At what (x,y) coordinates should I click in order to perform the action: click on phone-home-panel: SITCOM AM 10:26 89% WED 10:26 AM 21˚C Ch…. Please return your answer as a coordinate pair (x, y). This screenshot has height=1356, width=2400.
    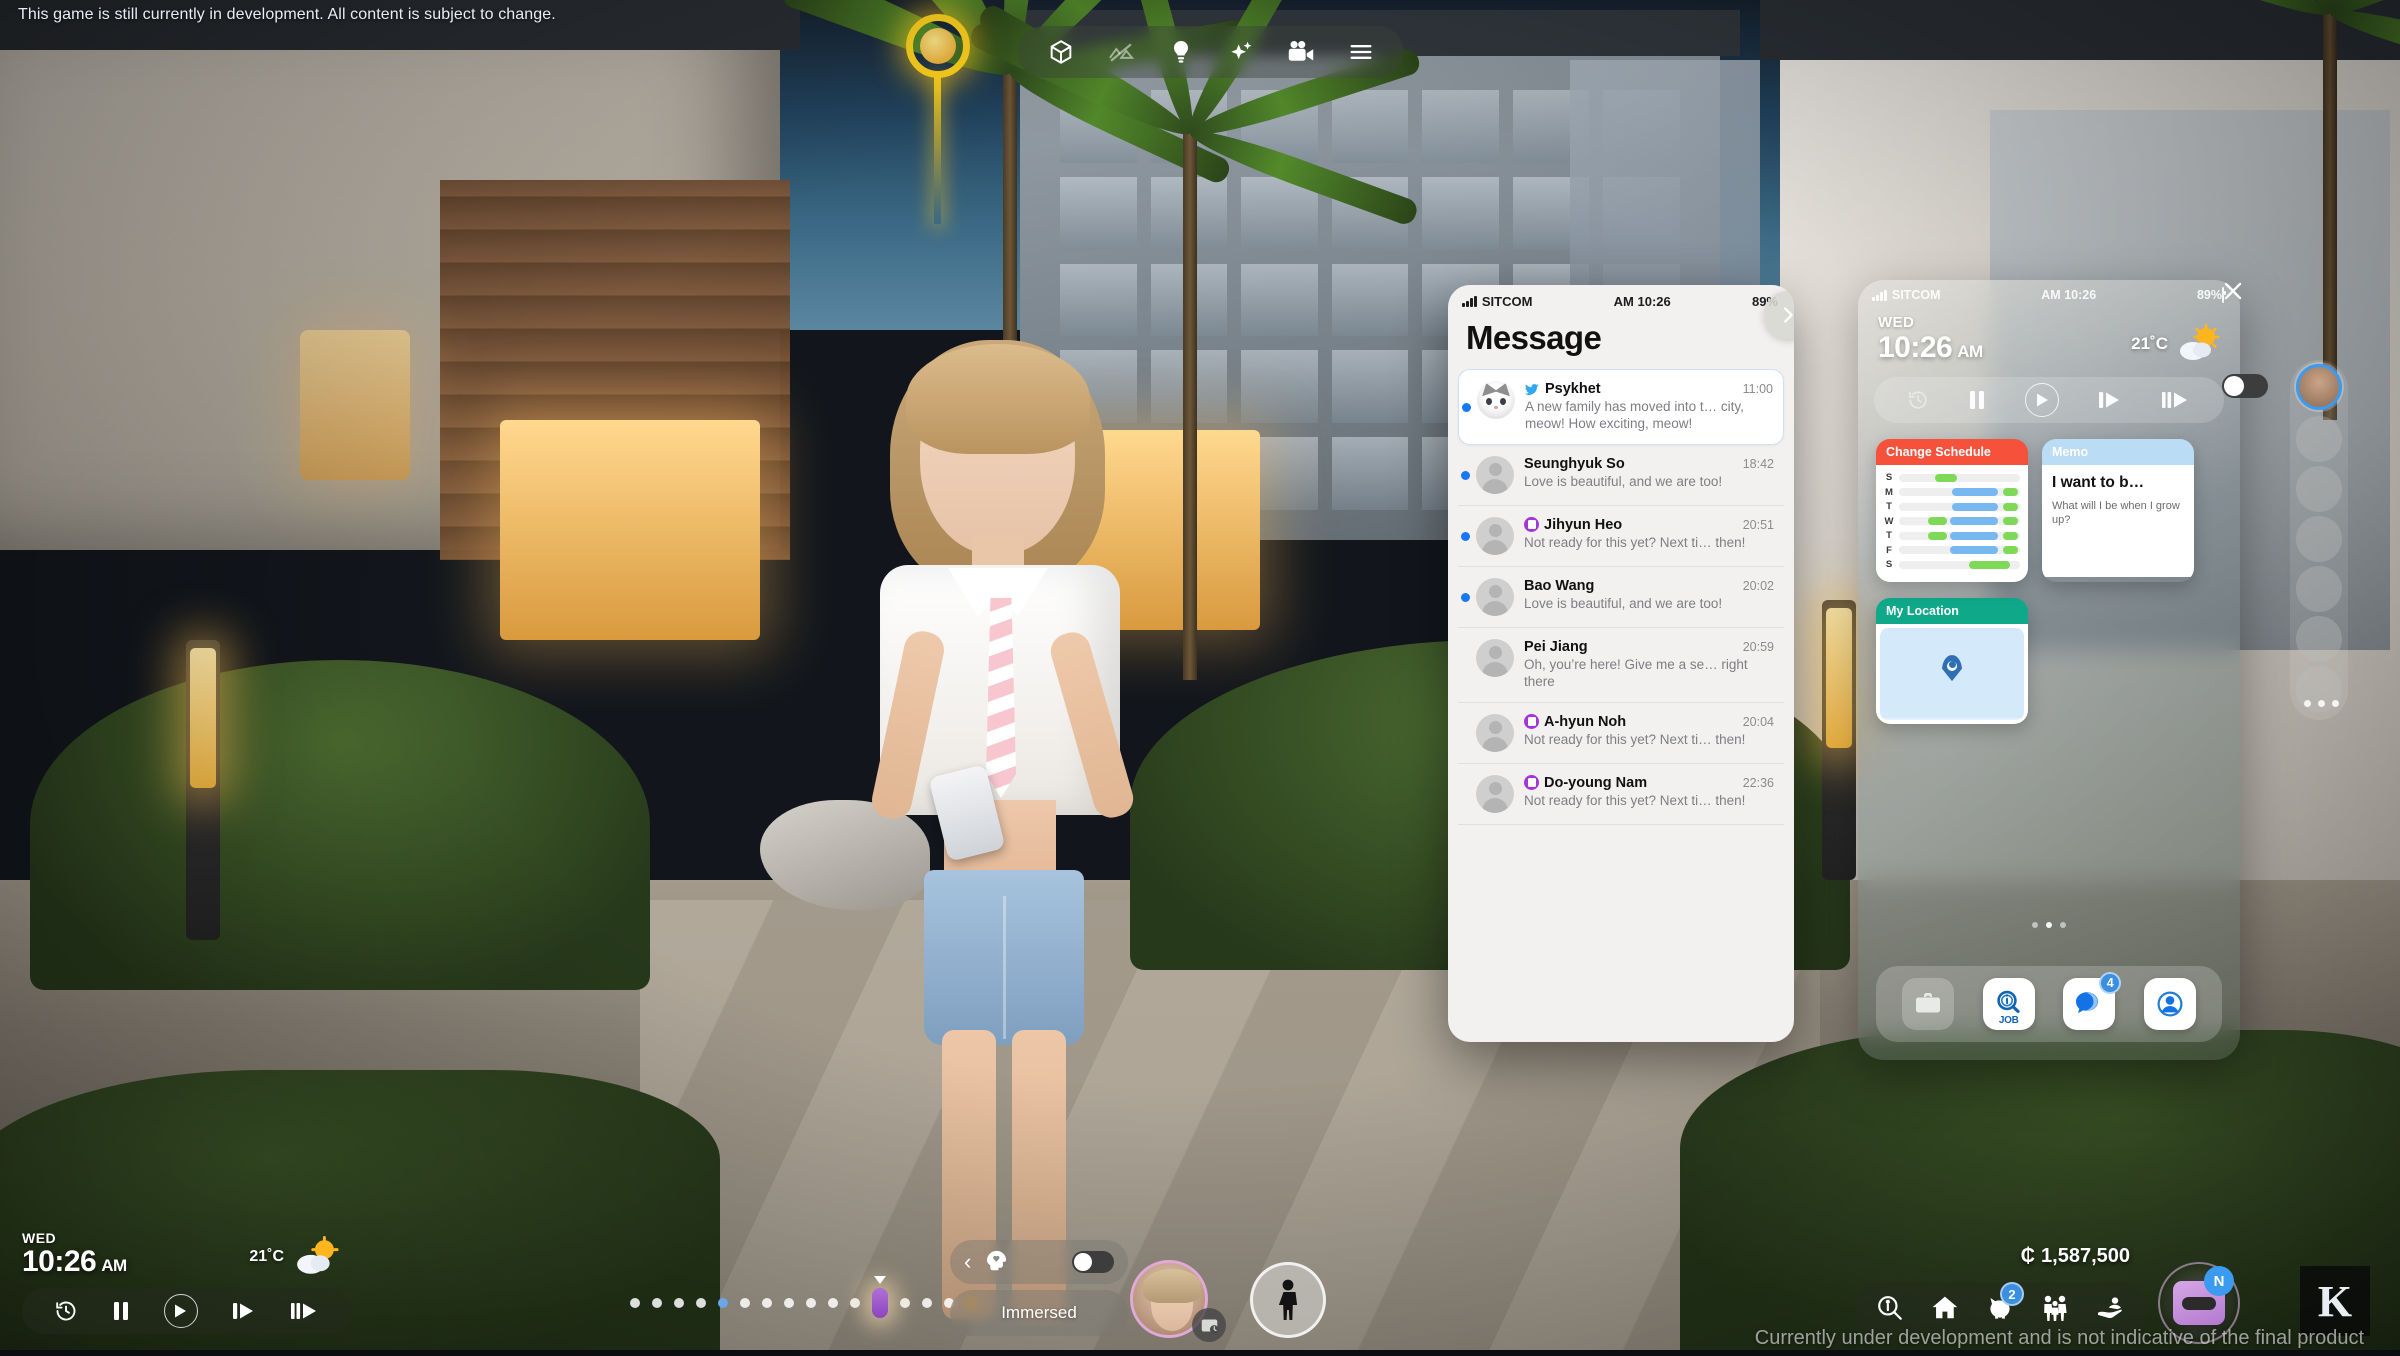
    Looking at the image, I should click on (2049, 670).